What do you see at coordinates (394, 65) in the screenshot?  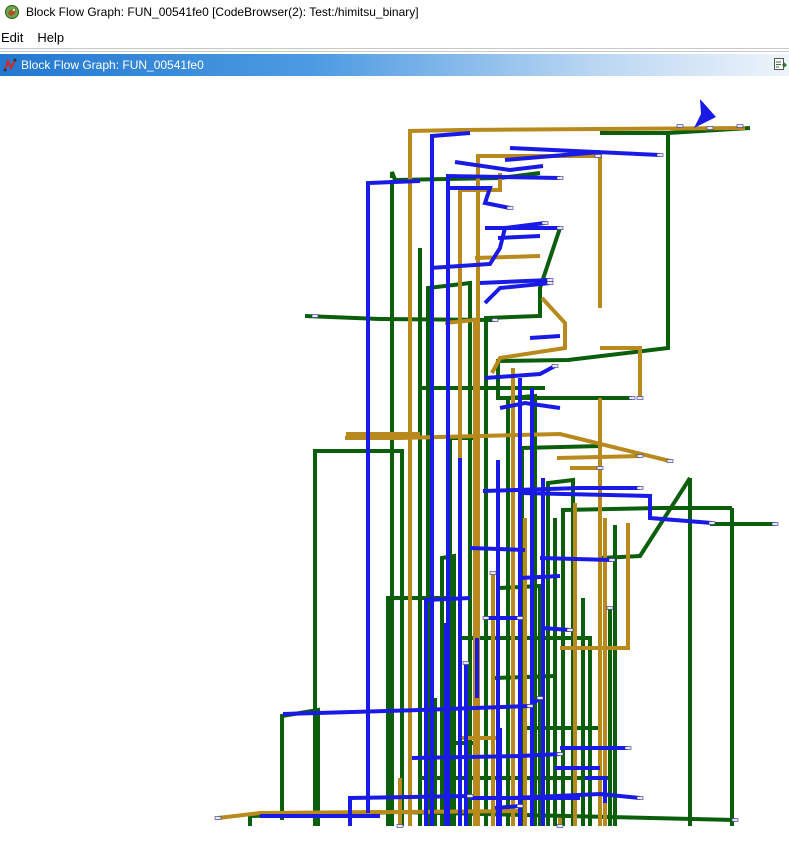 I see `panel-header: Block Flow Graph: FUN_00541fe0` at bounding box center [394, 65].